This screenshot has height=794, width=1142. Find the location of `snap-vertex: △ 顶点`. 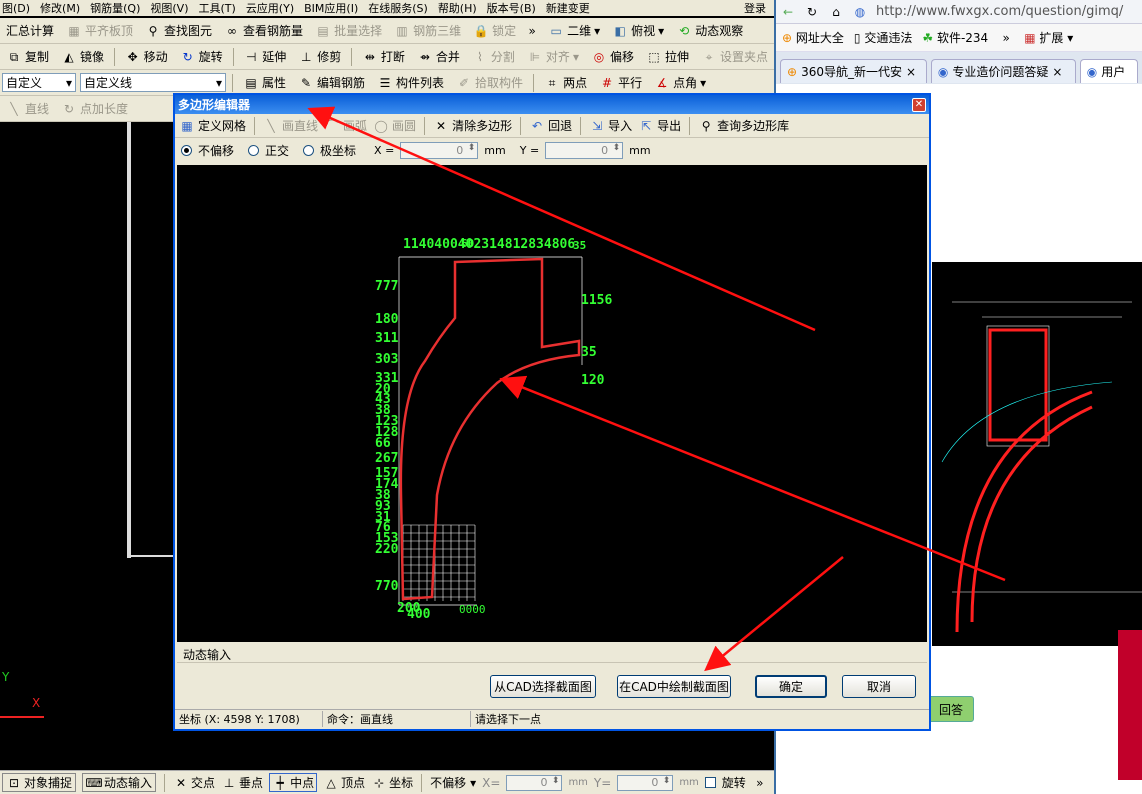

snap-vertex: △ 顶点 is located at coordinates (344, 782).